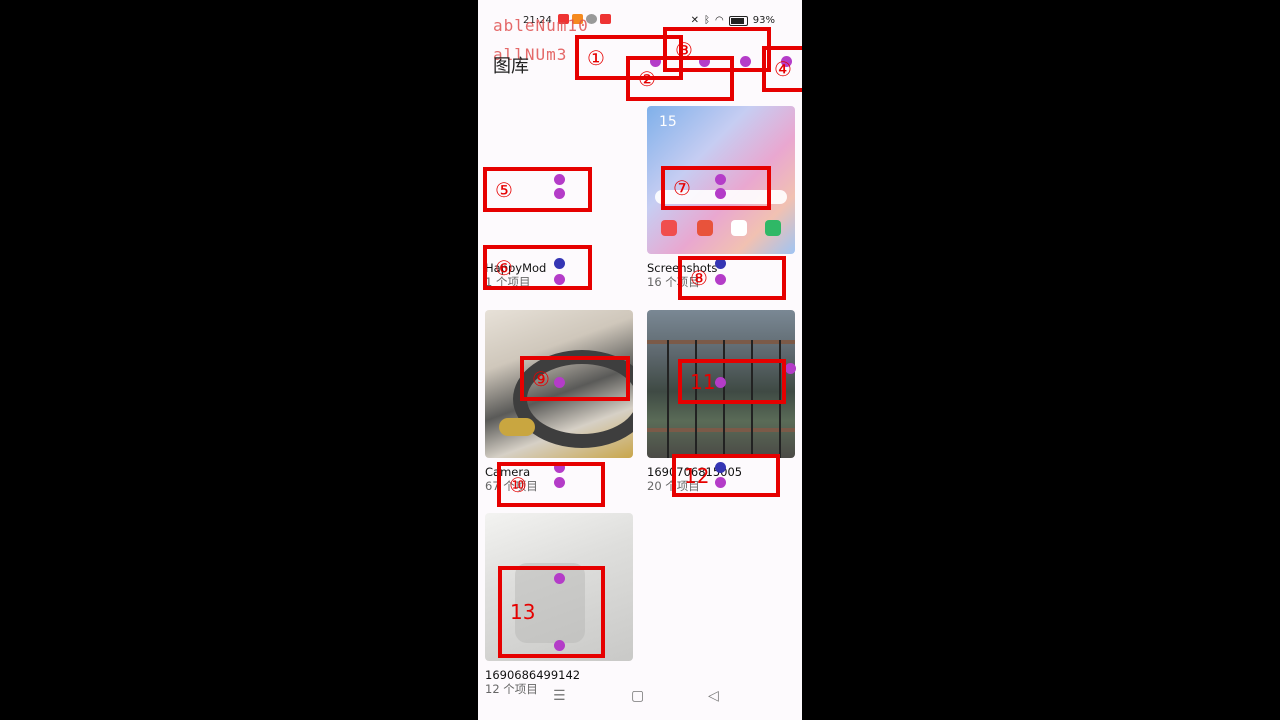  I want to click on notification-icon, so click(605, 19).